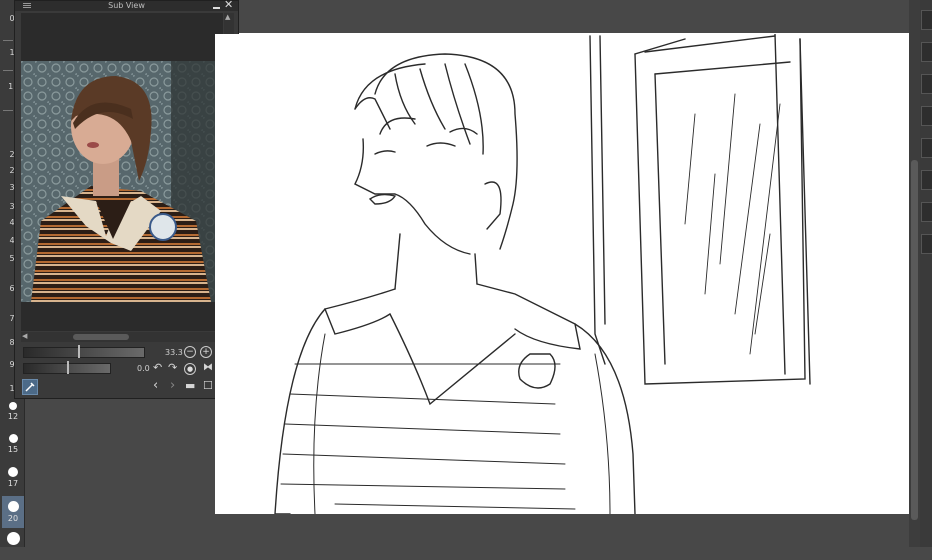  I want to click on zoom-slider, so click(84, 351).